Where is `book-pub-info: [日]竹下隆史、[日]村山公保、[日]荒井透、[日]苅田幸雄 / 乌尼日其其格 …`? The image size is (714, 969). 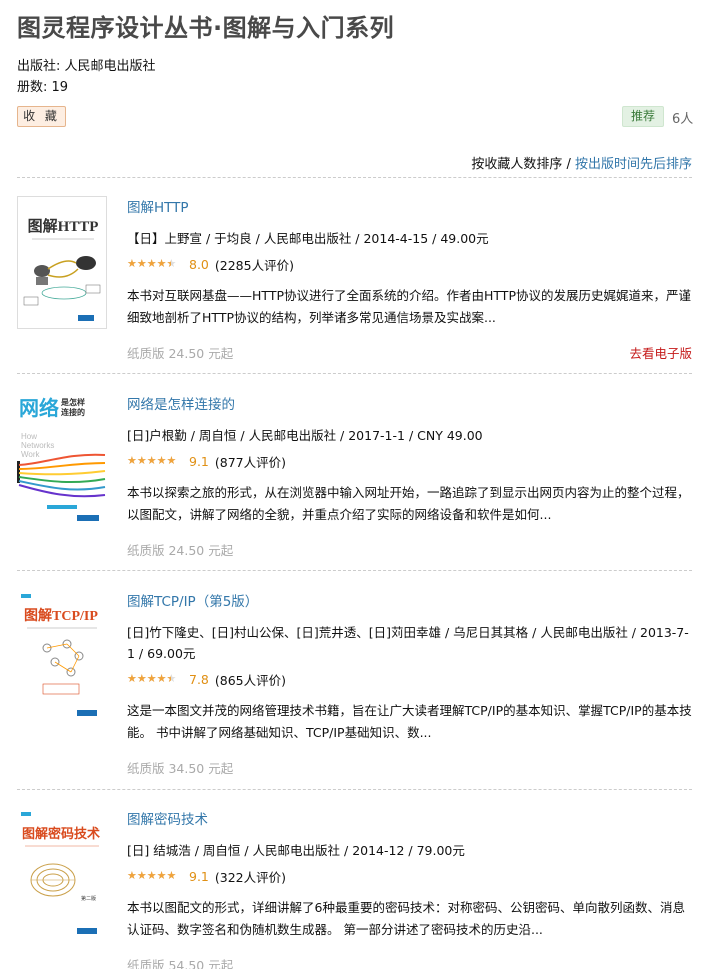
book-pub-info: [日]竹下隆史、[日]村山公保、[日]荒井透、[日]苅田幸雄 / 乌尼日其其格 … is located at coordinates (408, 643).